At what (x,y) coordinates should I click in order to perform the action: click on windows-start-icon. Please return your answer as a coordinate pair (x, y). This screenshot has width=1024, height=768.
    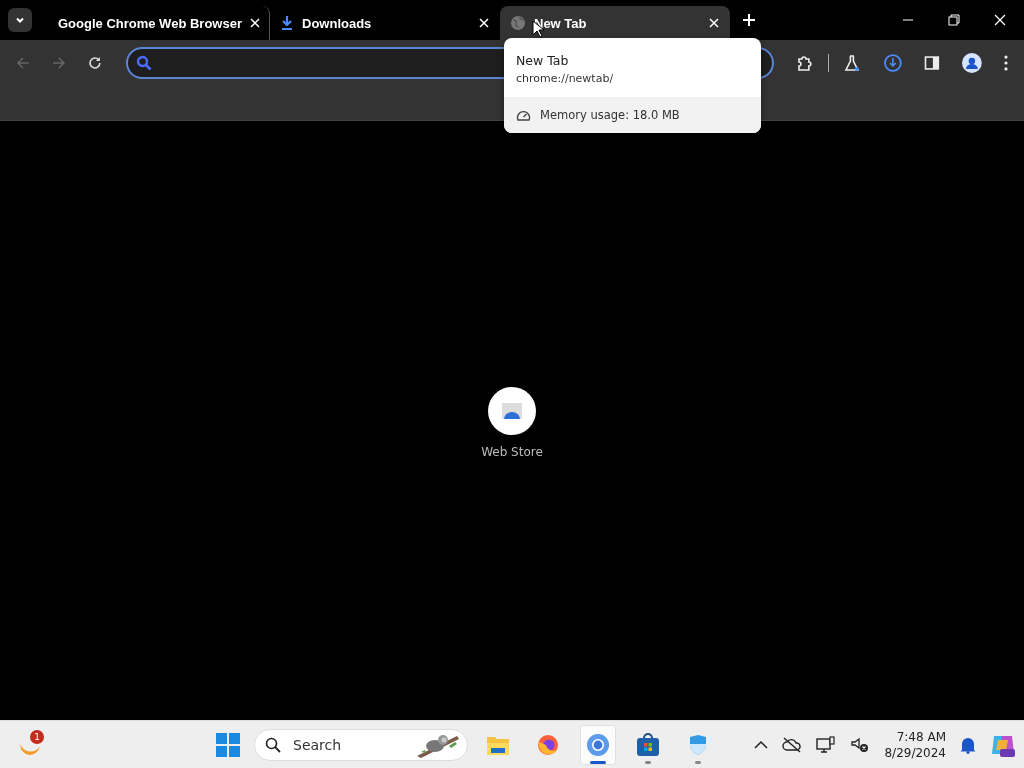
    Looking at the image, I should click on (228, 744).